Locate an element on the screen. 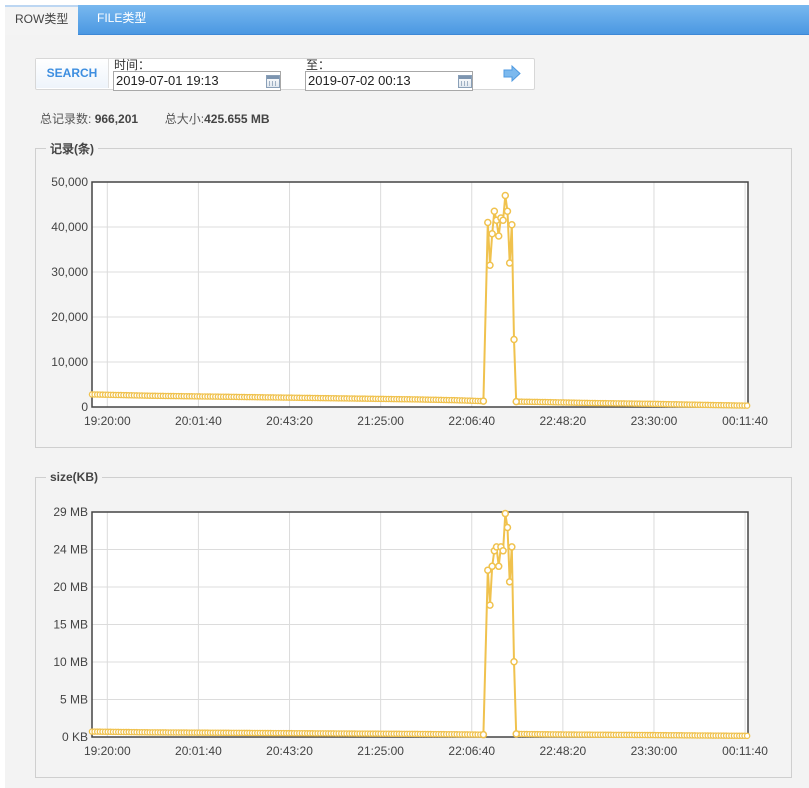 The width and height of the screenshot is (809, 788). go-arrow-button is located at coordinates (512, 73).